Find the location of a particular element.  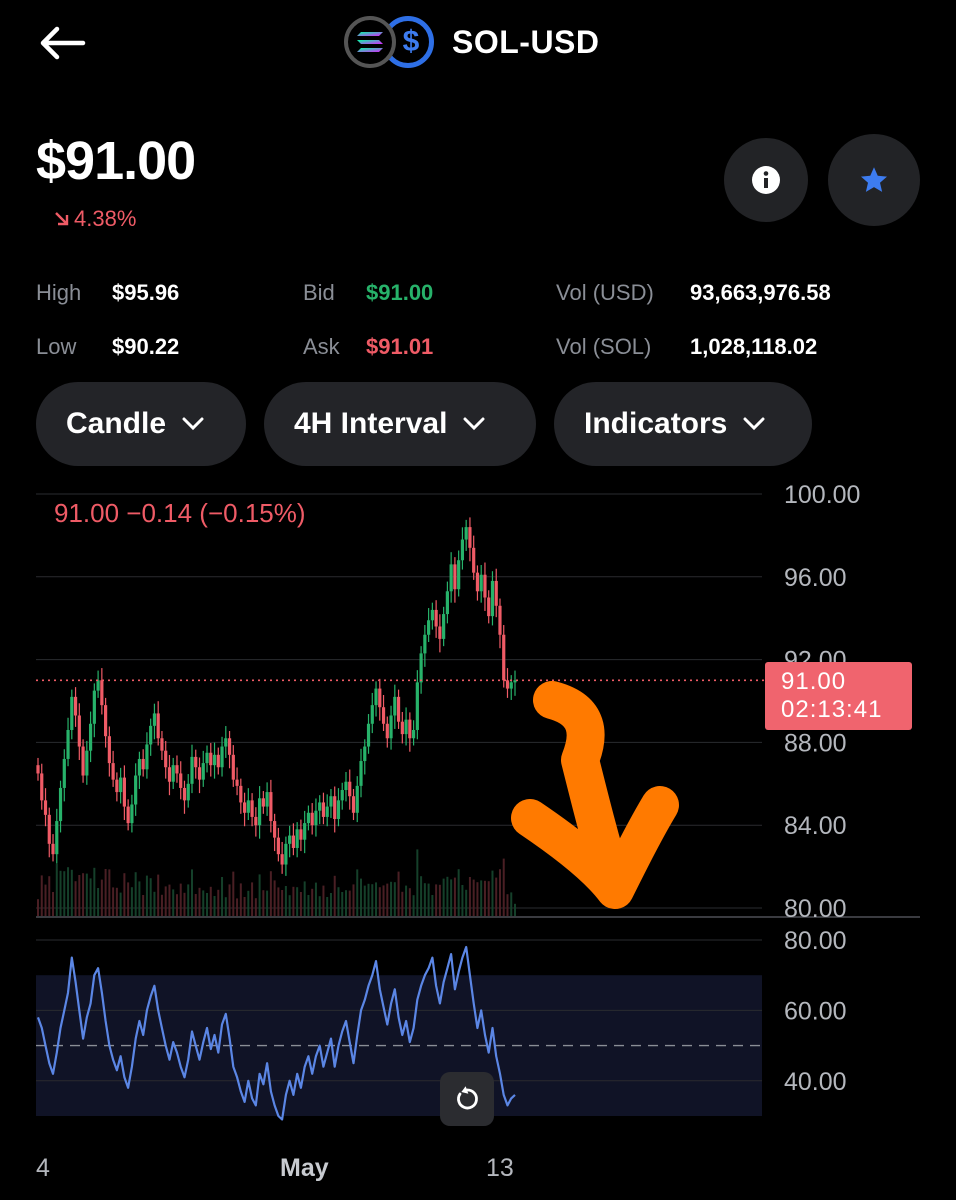

chart-type-dropdown: Candle is located at coordinates (141, 424).